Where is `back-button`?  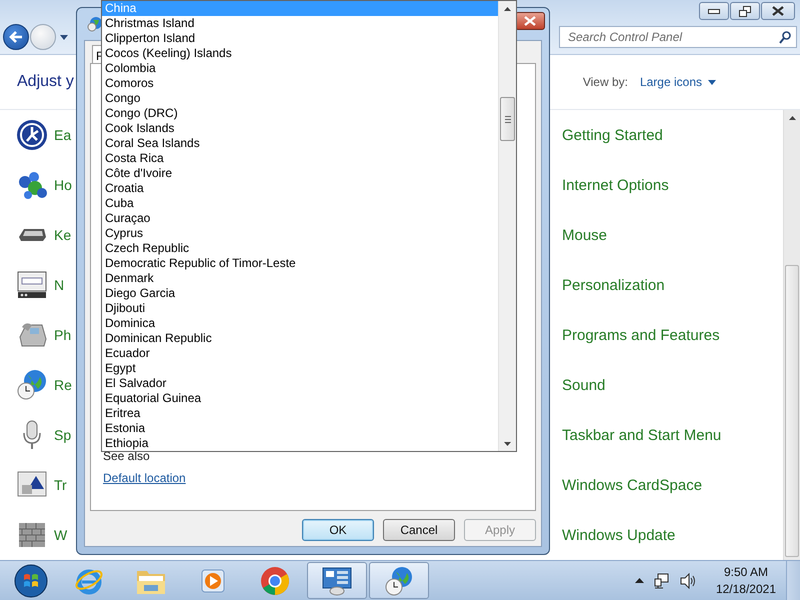 back-button is located at coordinates (16, 37).